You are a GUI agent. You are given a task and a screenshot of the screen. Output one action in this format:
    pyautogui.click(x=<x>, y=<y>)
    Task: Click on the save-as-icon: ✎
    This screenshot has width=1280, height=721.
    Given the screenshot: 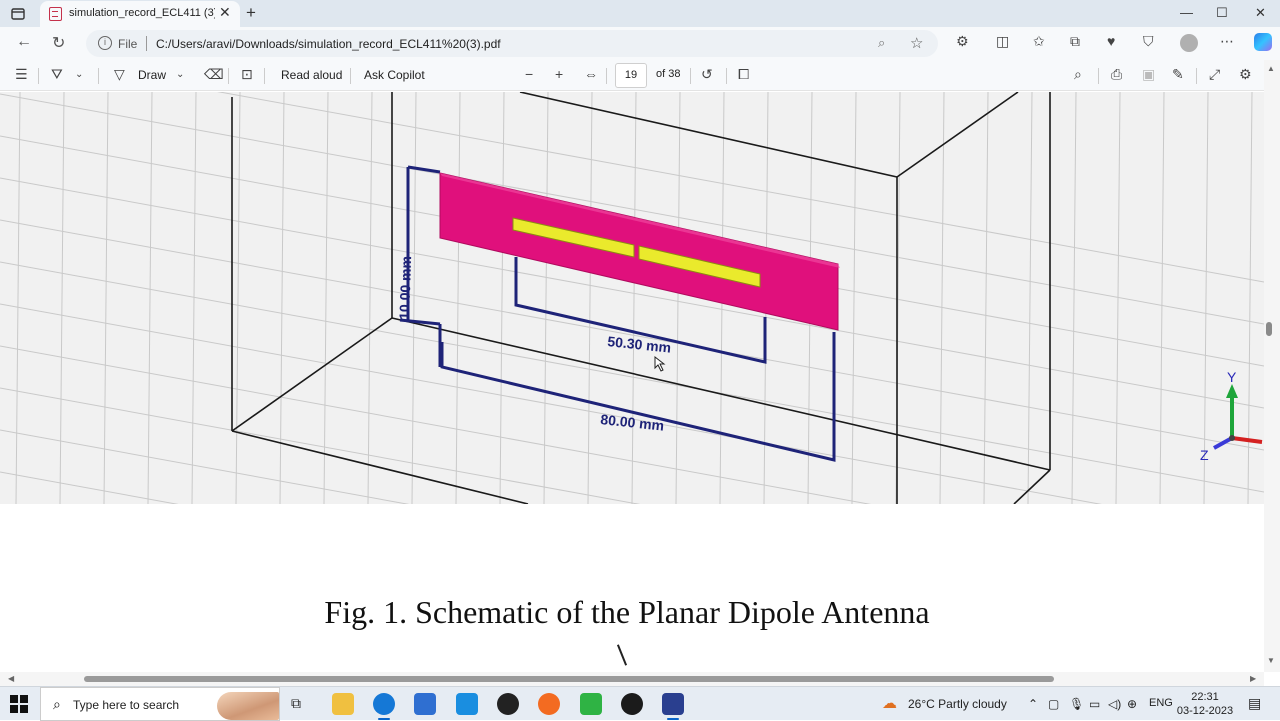 What is the action you would take?
    pyautogui.click(x=1178, y=74)
    